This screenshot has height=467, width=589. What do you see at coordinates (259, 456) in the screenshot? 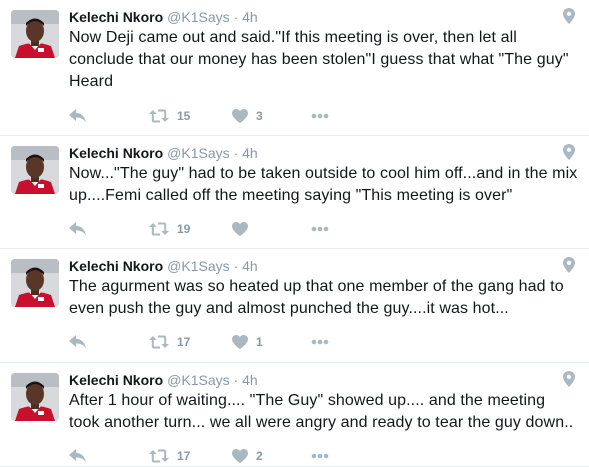
I see `like-count: 2` at bounding box center [259, 456].